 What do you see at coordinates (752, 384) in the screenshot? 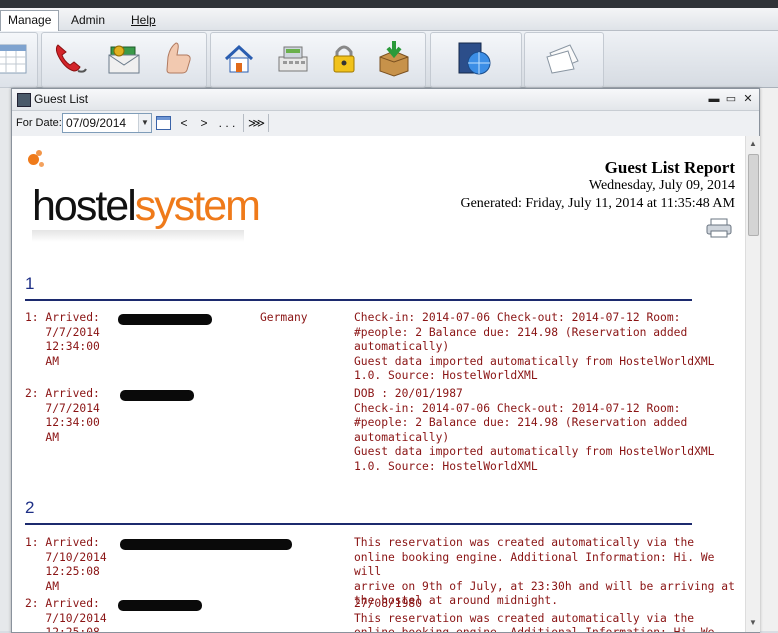
I see `vertical-scrollbar: ▲ ▼` at bounding box center [752, 384].